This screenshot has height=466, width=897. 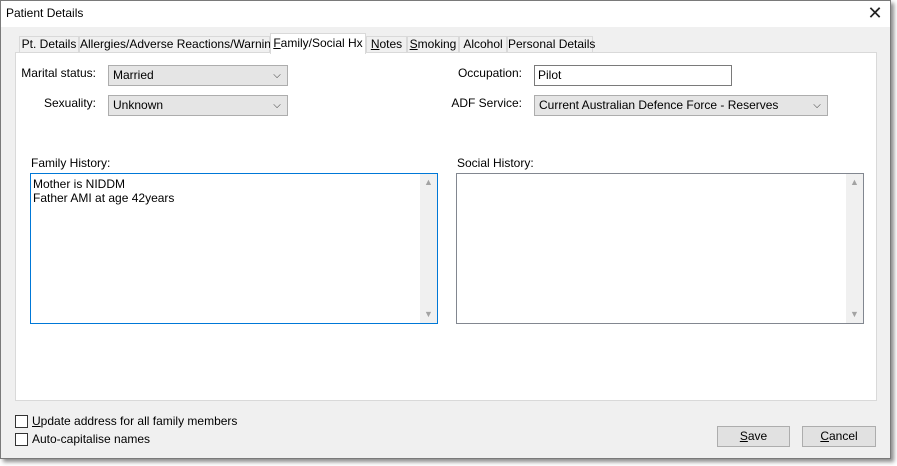 I want to click on save-mnemonic: S, so click(x=743, y=436).